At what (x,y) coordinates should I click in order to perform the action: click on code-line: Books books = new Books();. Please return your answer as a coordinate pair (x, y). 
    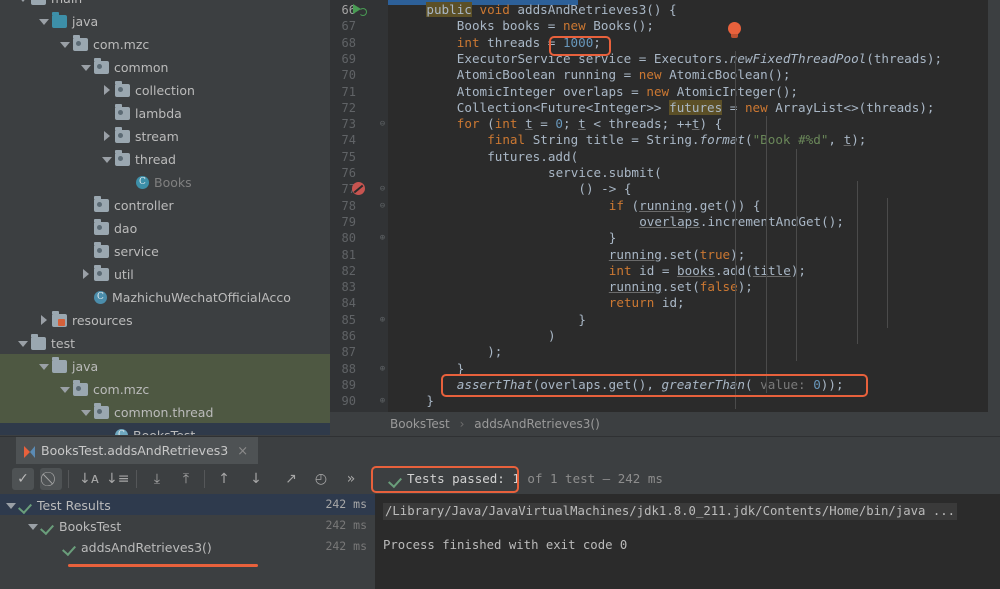
    Looking at the image, I should click on (521, 26).